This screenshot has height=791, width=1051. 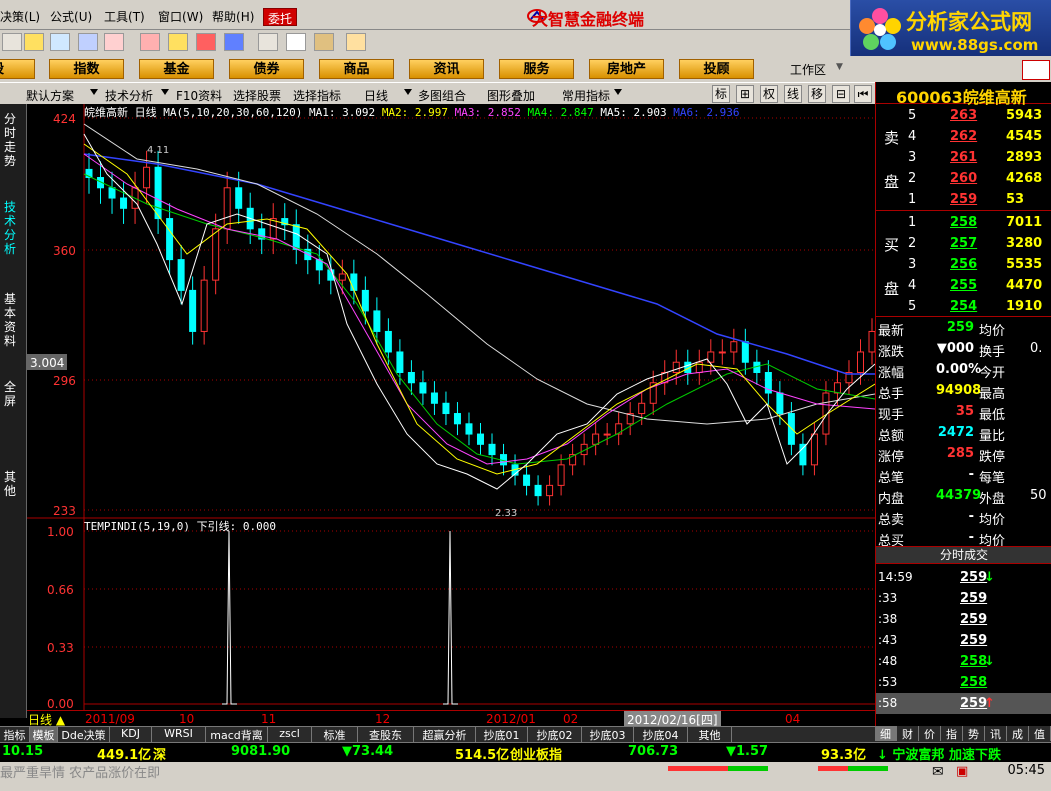 What do you see at coordinates (335, 734) in the screenshot?
I see `indicator-tab: 标准` at bounding box center [335, 734].